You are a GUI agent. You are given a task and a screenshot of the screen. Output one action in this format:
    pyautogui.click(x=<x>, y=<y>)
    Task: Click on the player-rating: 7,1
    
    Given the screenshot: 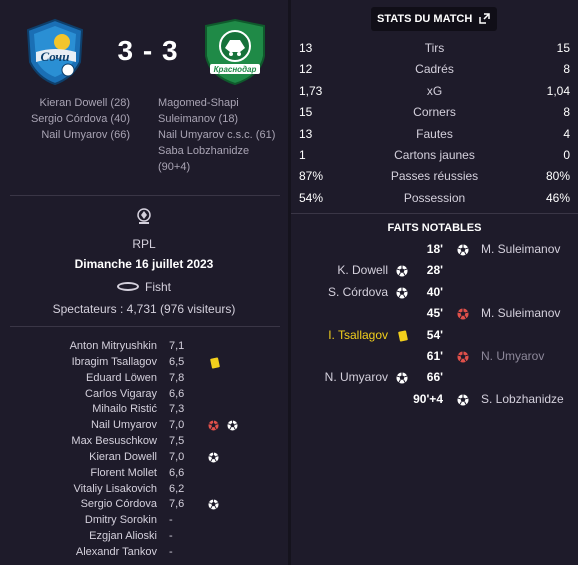 What is the action you would take?
    pyautogui.click(x=177, y=346)
    